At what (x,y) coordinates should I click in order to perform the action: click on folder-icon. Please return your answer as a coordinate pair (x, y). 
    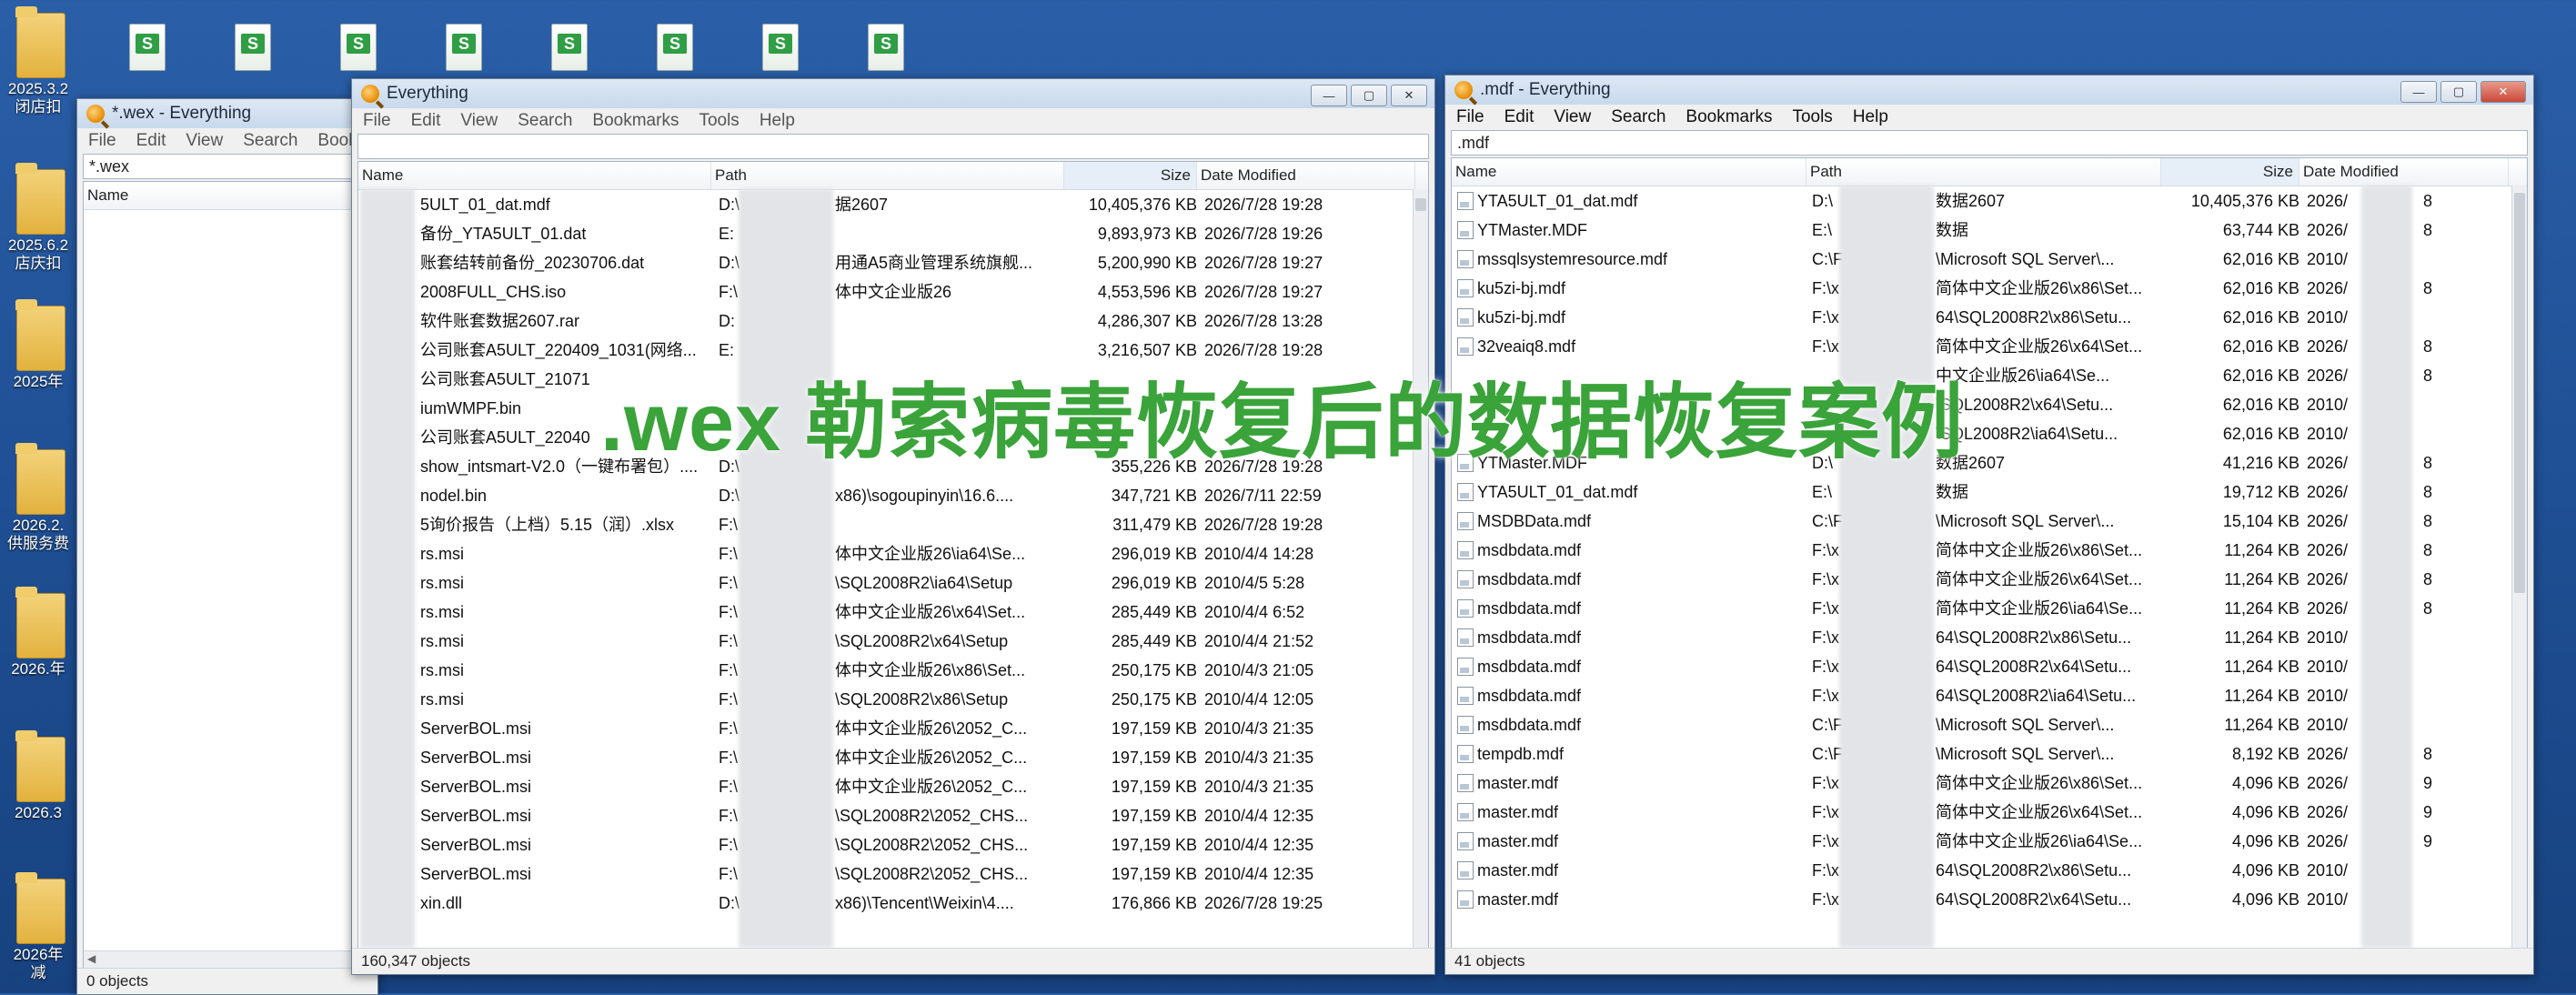
    Looking at the image, I should click on (40, 622).